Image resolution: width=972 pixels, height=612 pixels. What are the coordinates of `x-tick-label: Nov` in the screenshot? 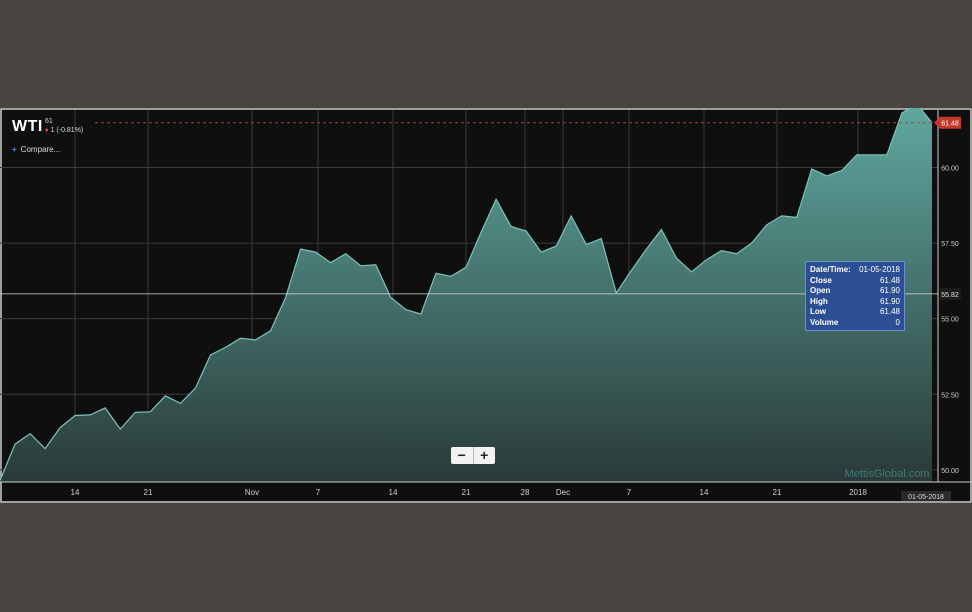 It's located at (252, 492).